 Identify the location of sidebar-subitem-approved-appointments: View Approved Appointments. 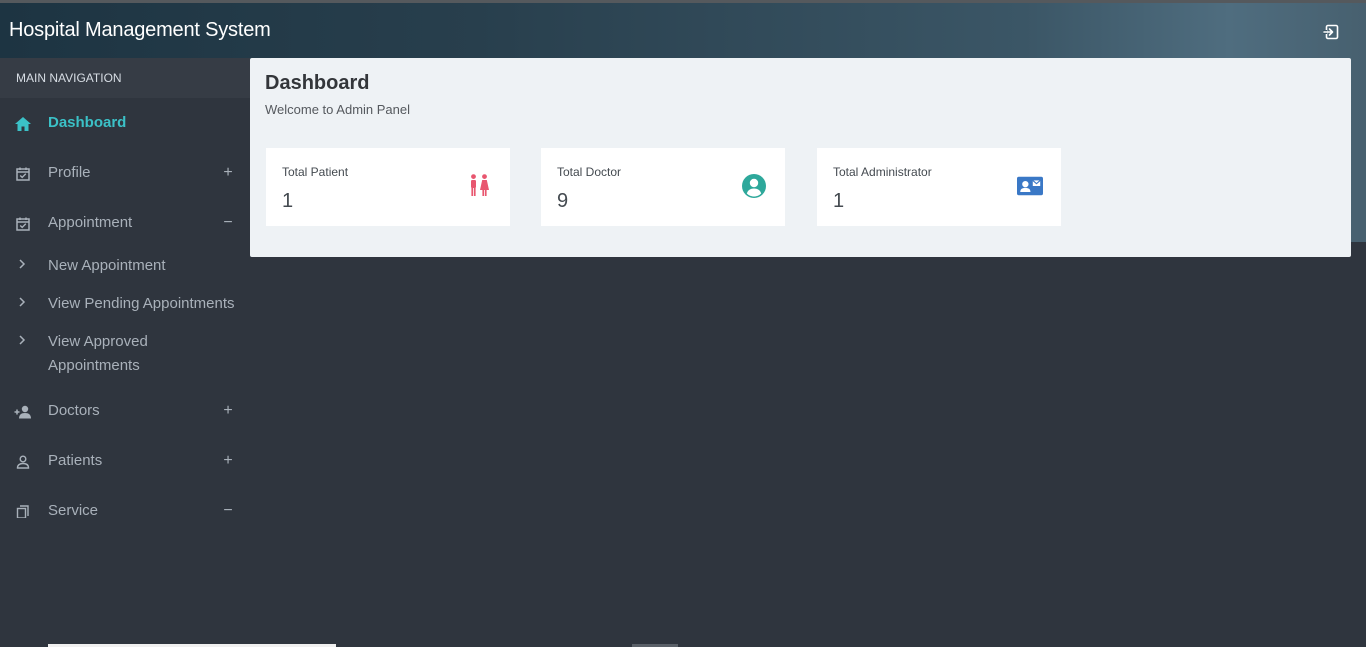
(125, 354).